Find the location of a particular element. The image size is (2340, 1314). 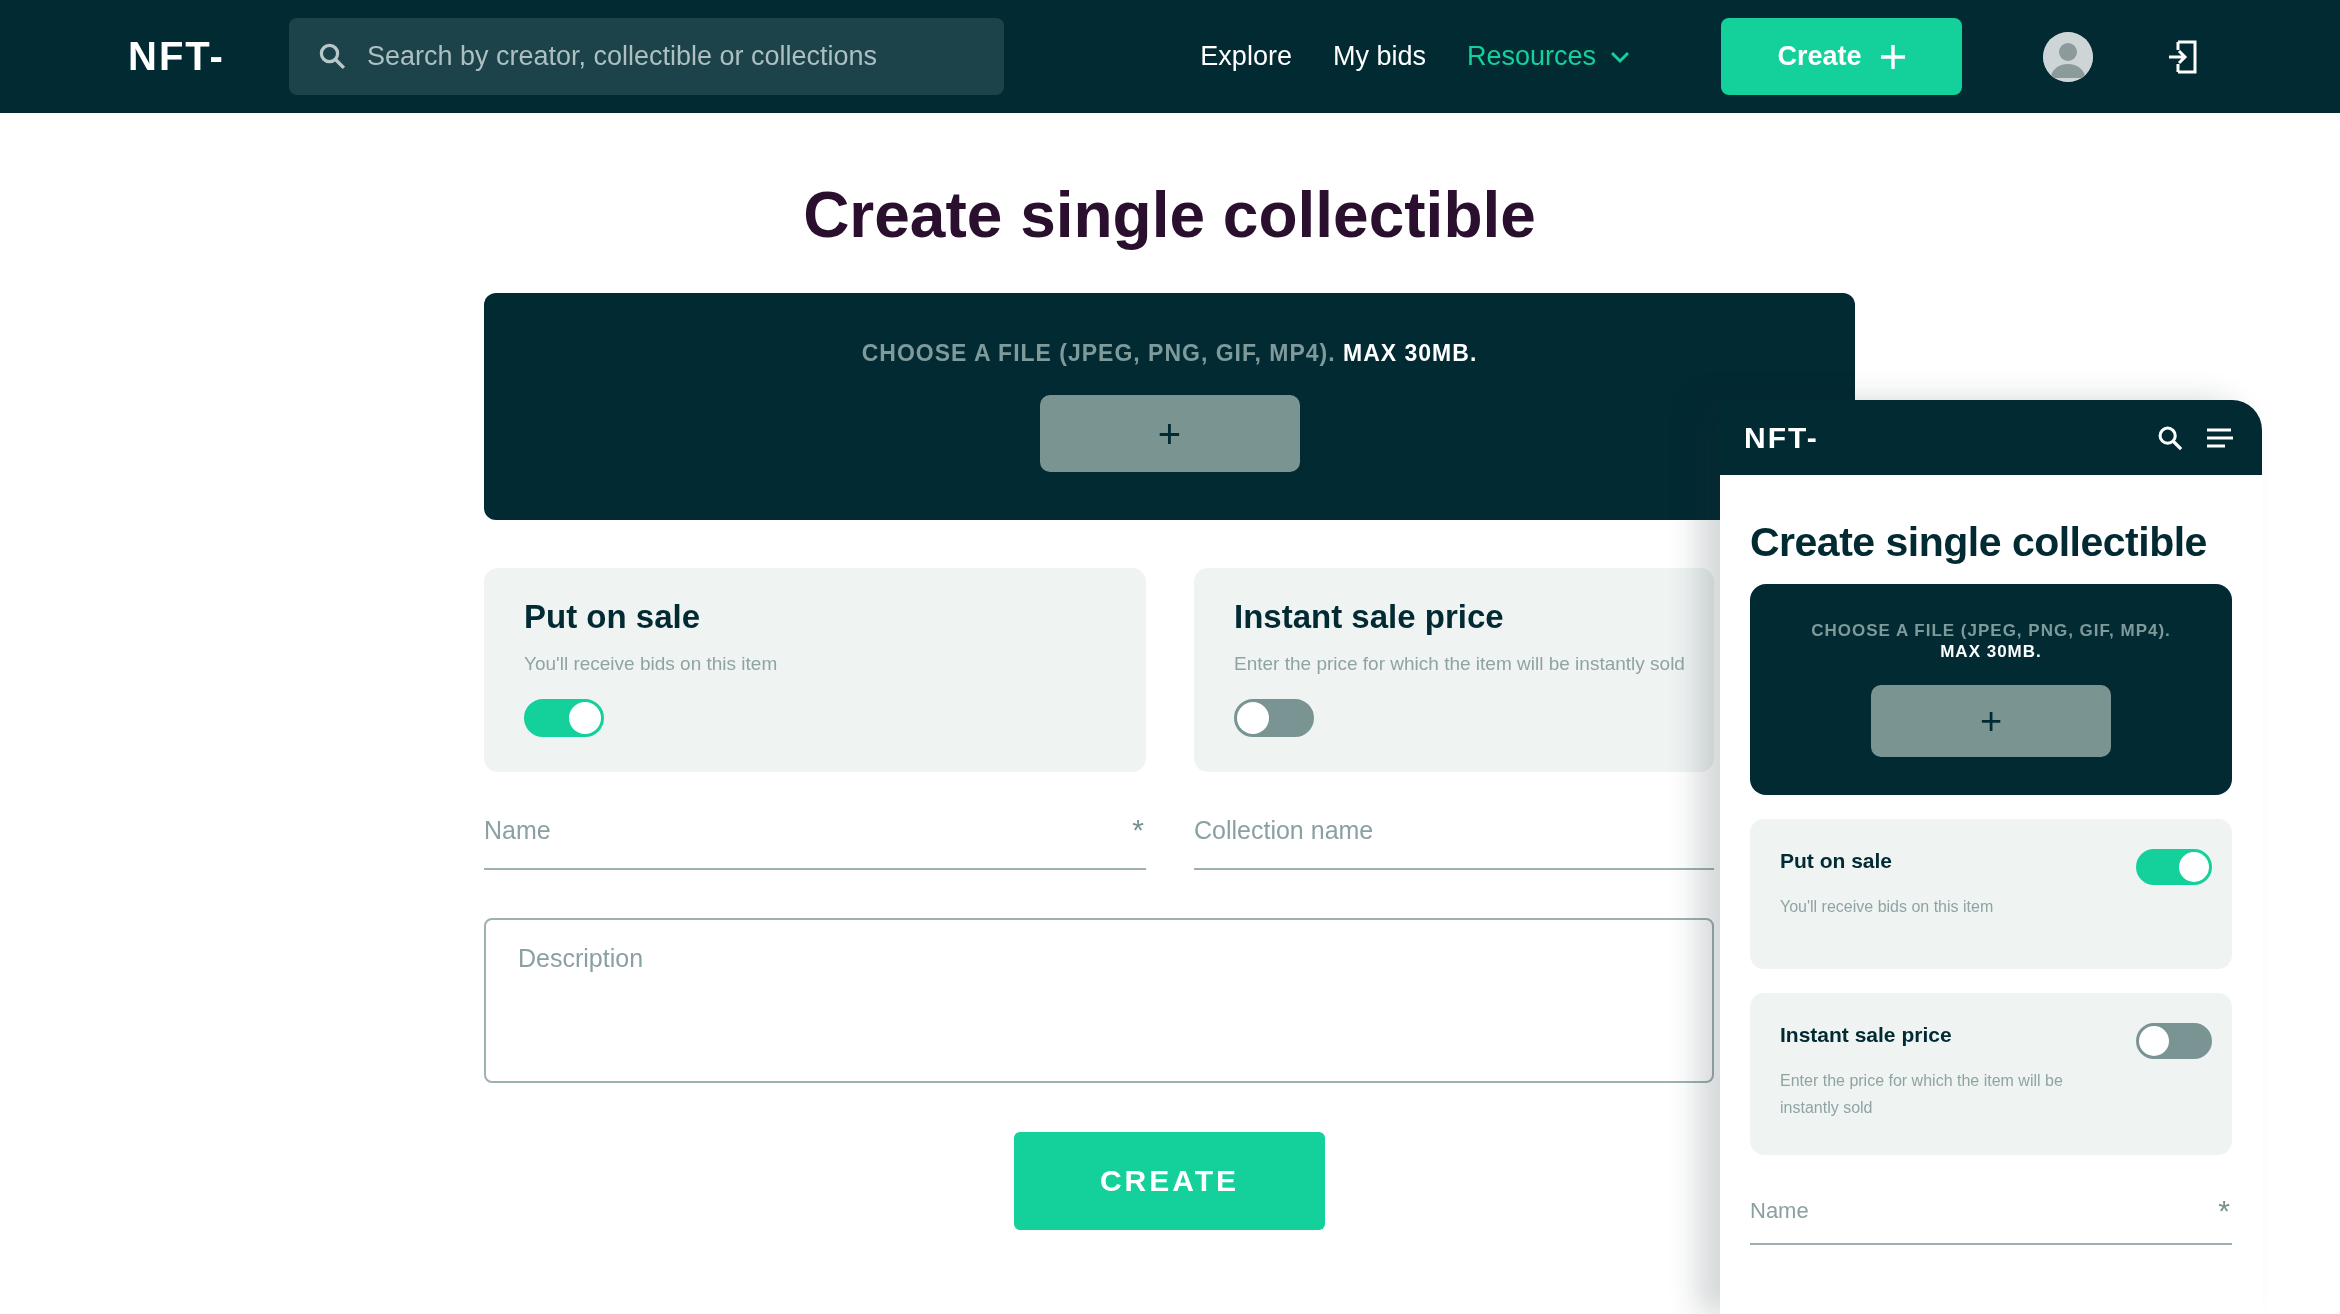

logout-icon is located at coordinates (2183, 56).